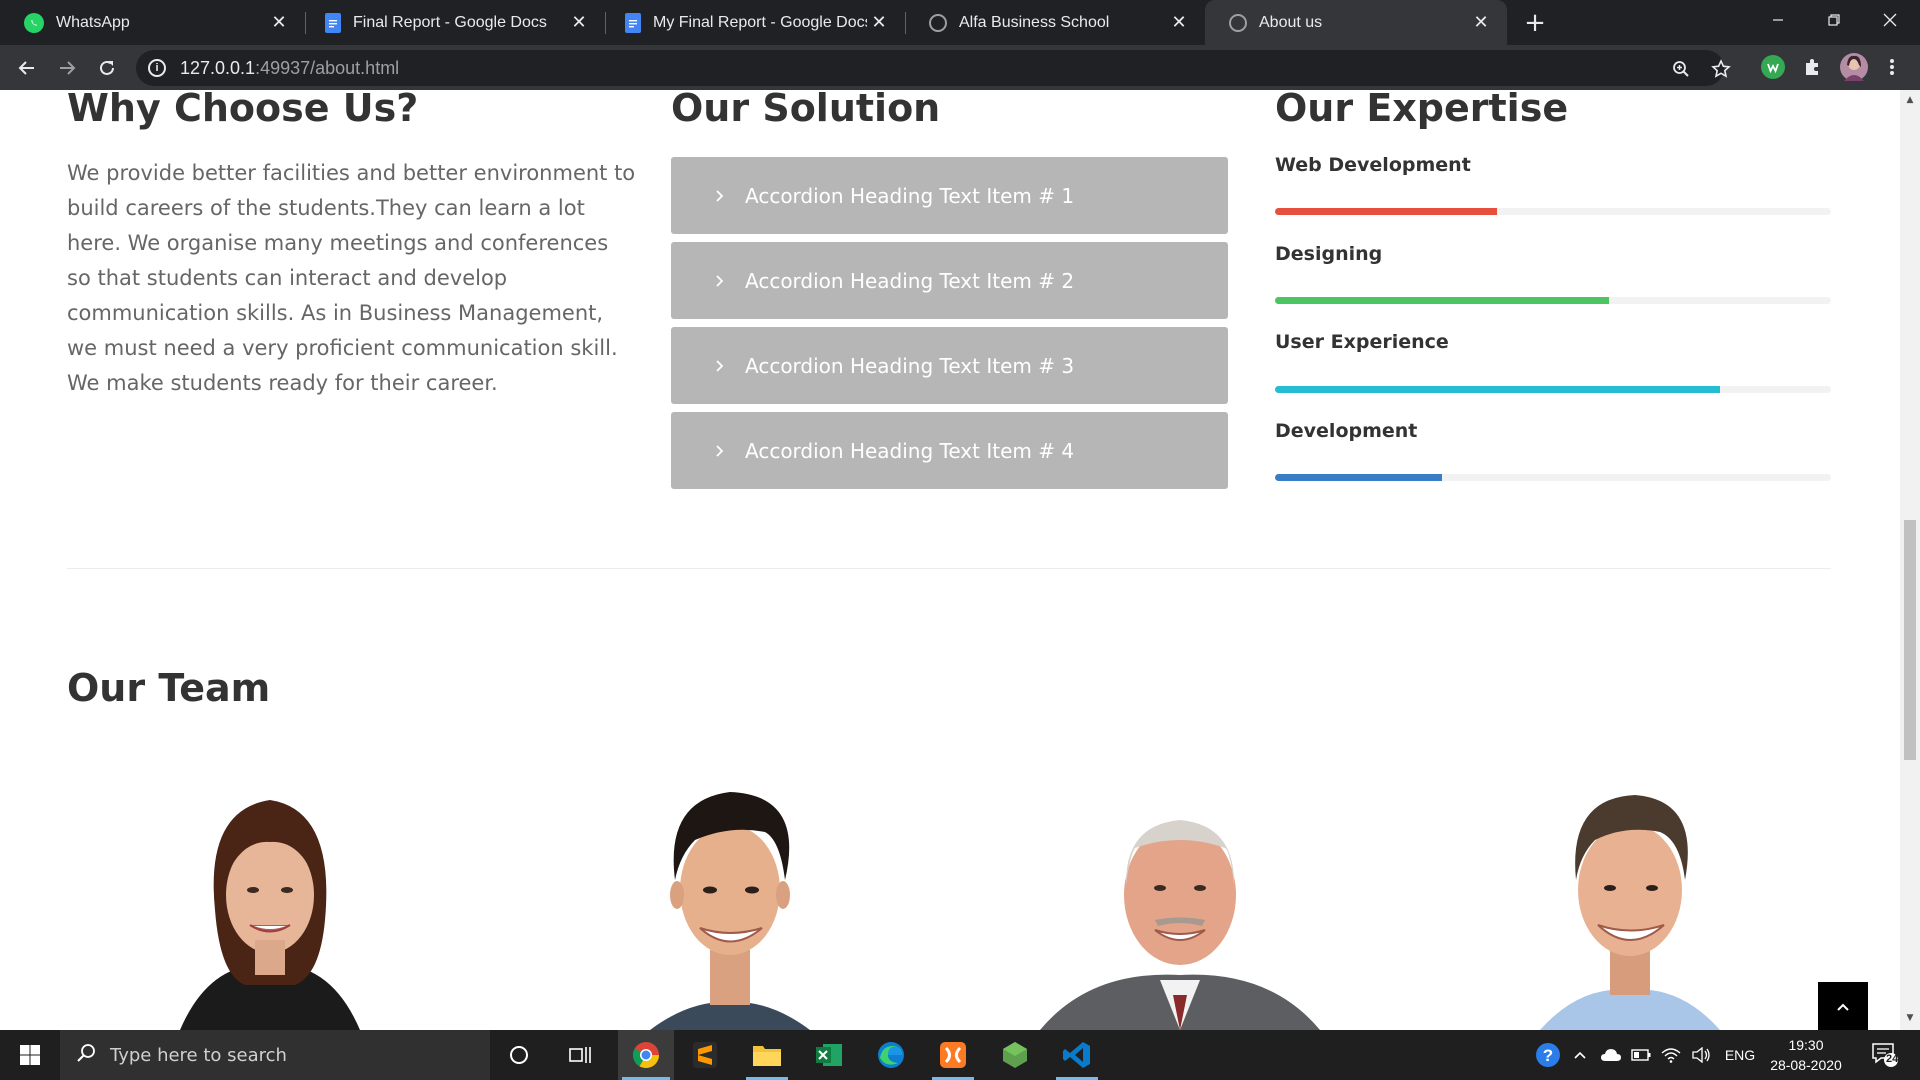 The image size is (1920, 1080). Describe the element at coordinates (1892, 67) in the screenshot. I see `browser-menu-icon` at that location.